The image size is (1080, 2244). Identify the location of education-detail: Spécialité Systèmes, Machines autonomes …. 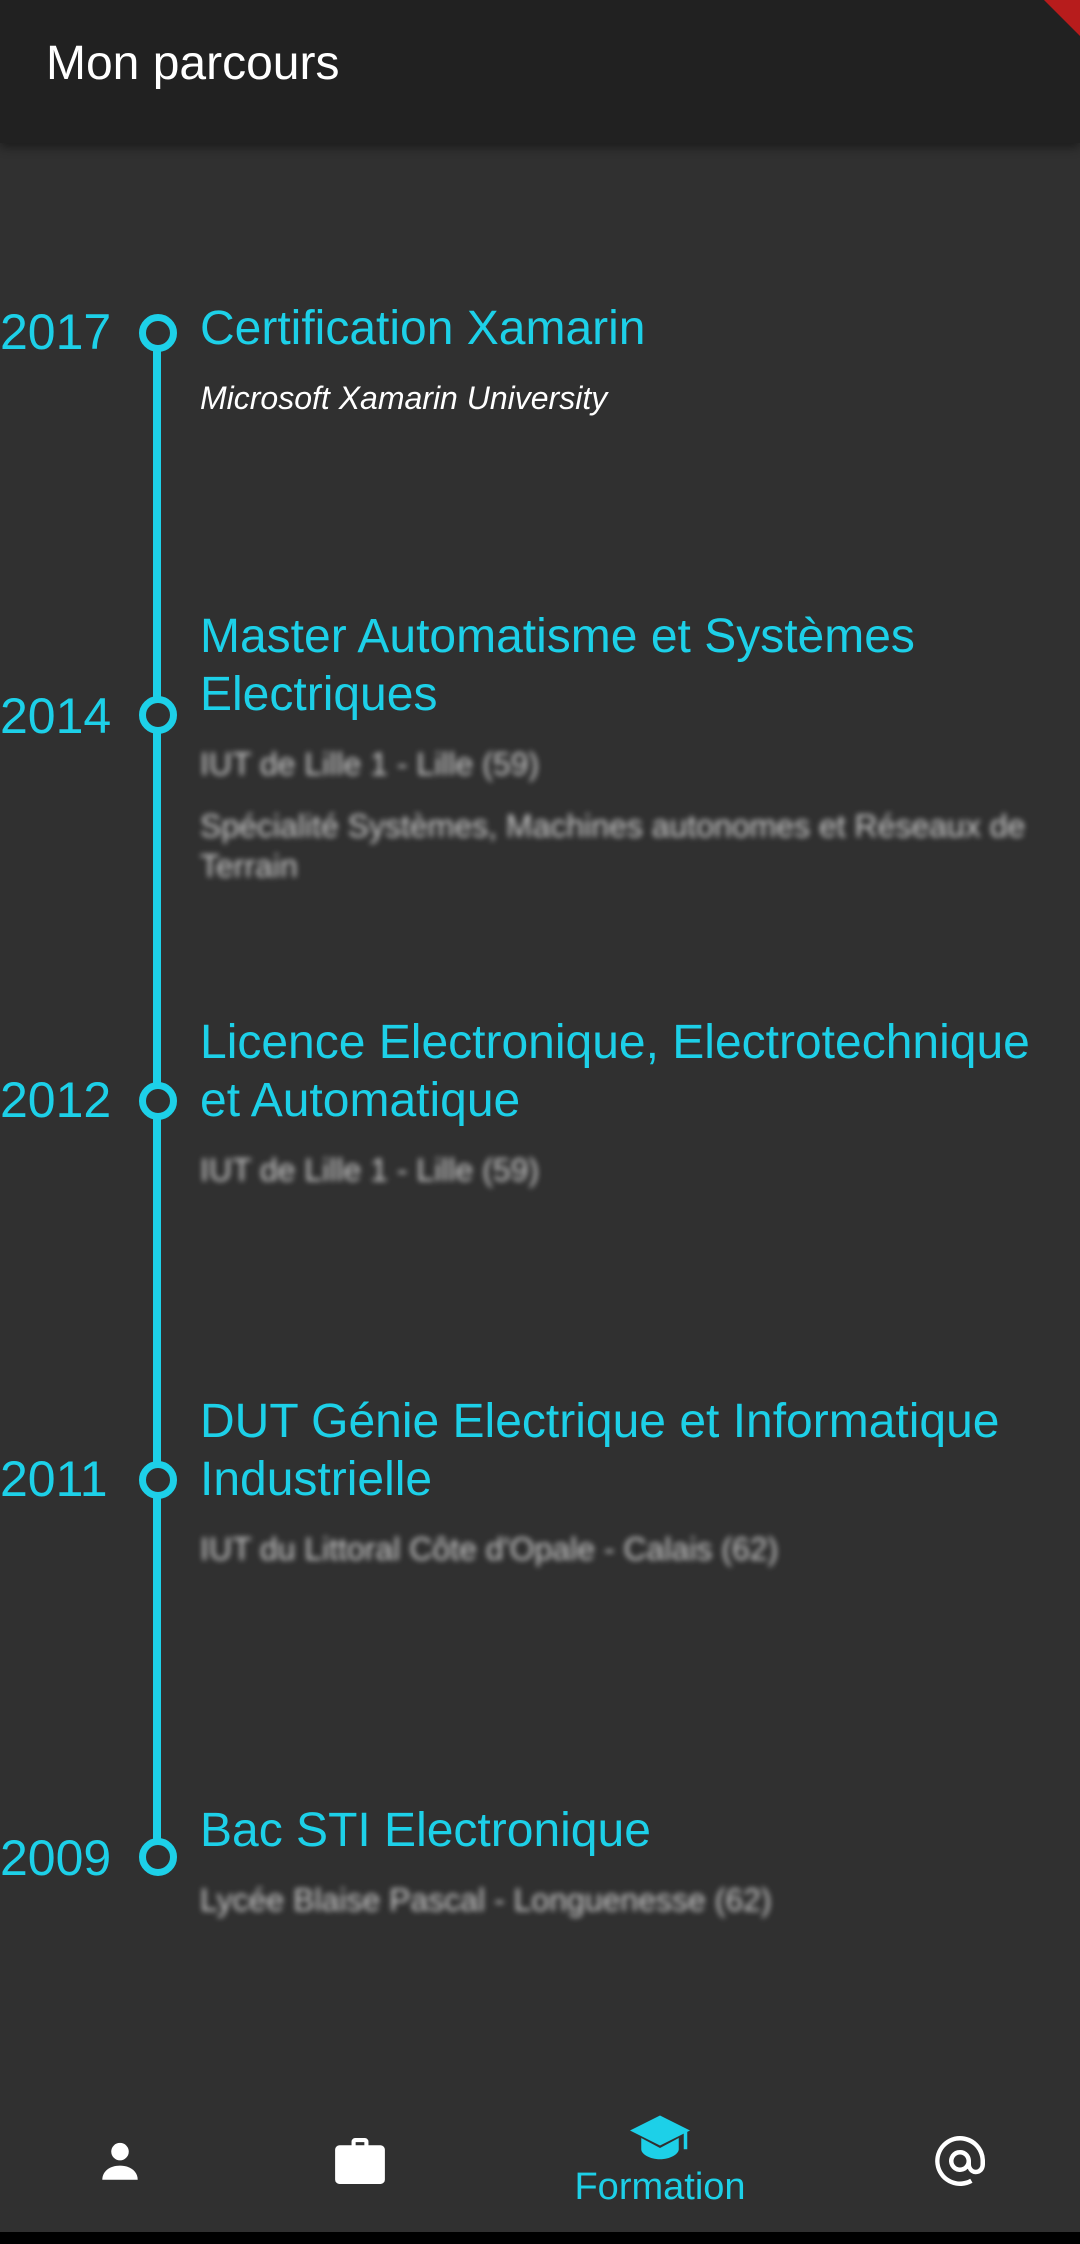
(613, 846).